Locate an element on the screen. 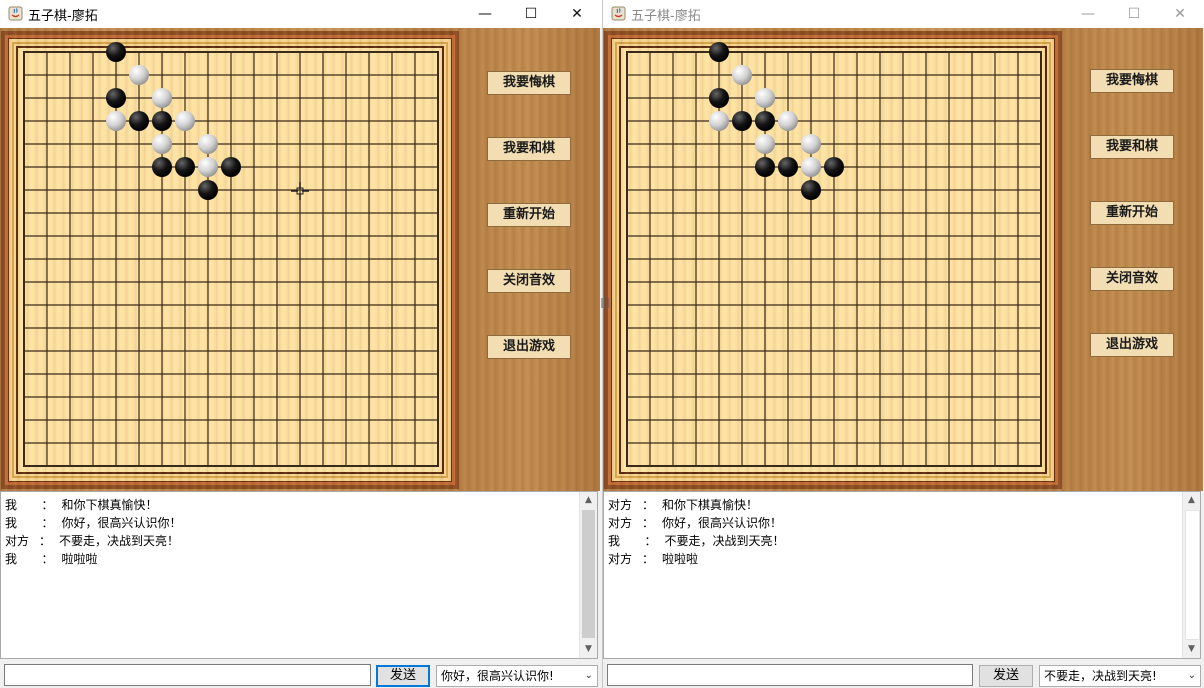  chat-message: 我 ： 啦啦啦 is located at coordinates (51, 558).